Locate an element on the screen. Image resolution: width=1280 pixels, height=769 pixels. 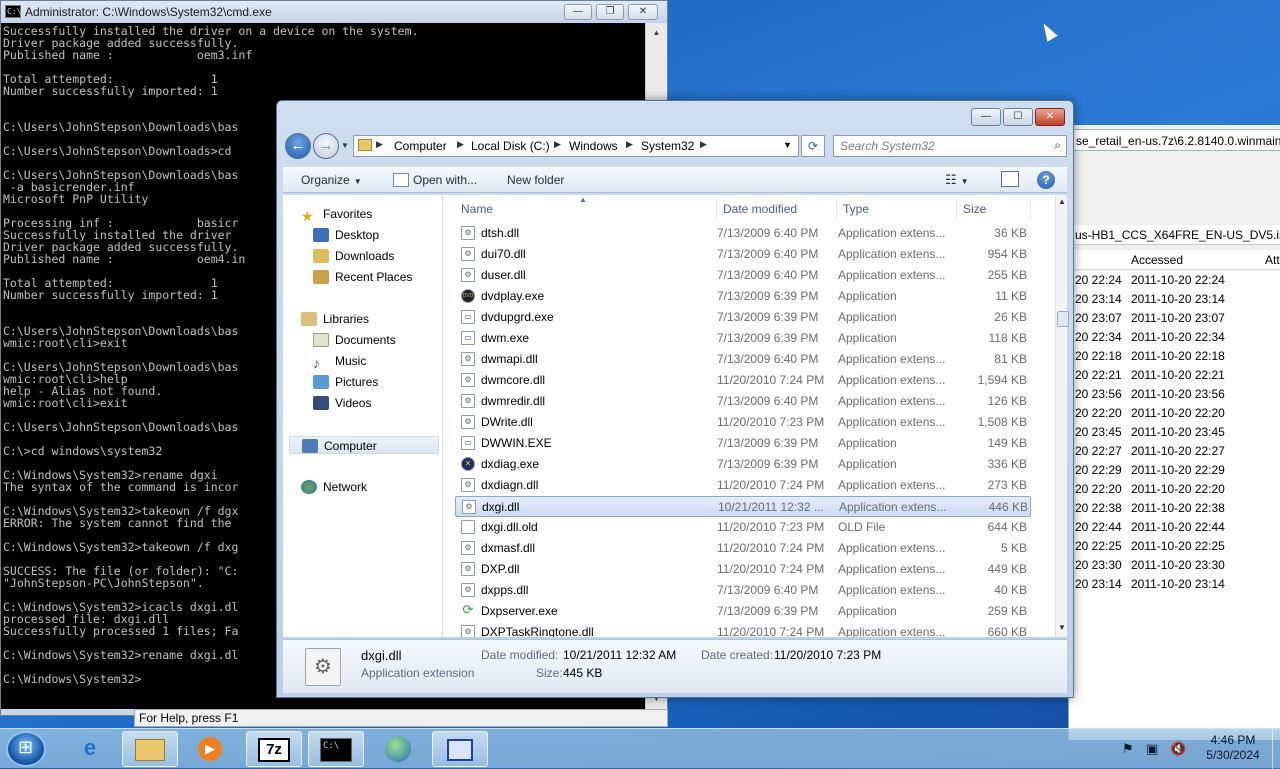
column-attributes: Att is located at coordinates (1272, 260).